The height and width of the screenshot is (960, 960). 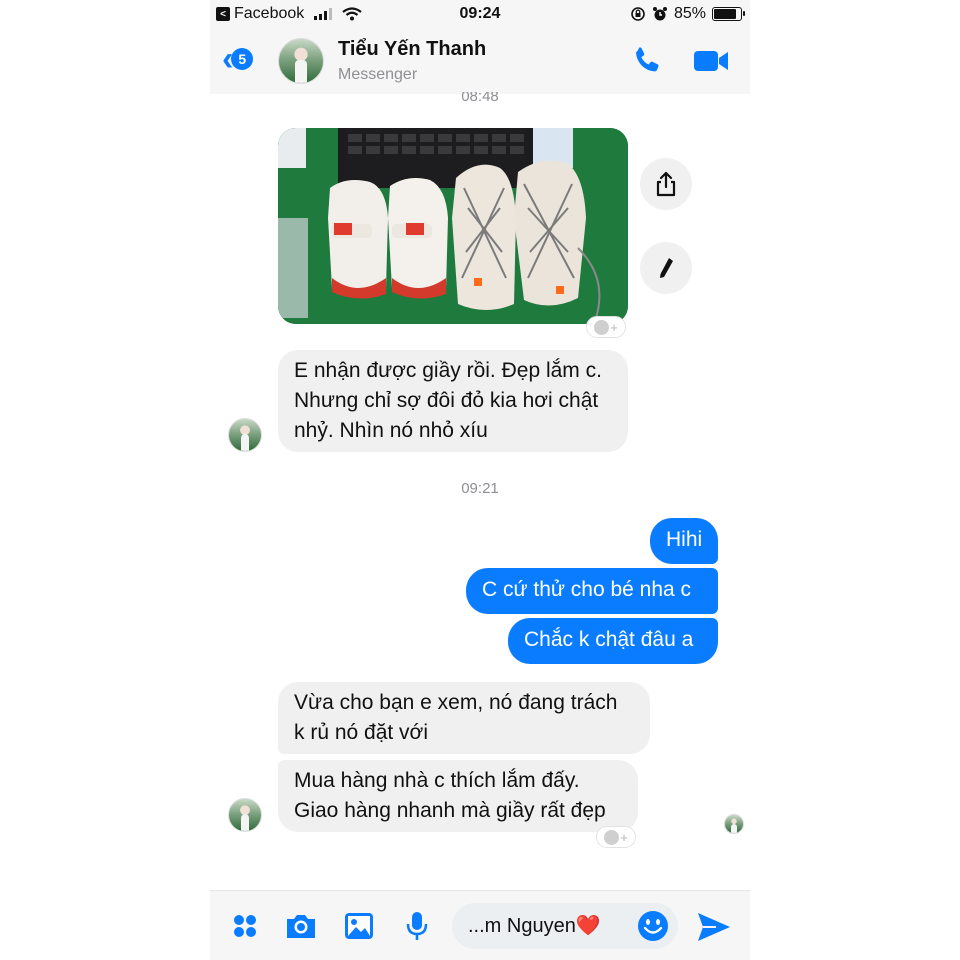 What do you see at coordinates (684, 541) in the screenshot?
I see `outgoing-message: Hihi` at bounding box center [684, 541].